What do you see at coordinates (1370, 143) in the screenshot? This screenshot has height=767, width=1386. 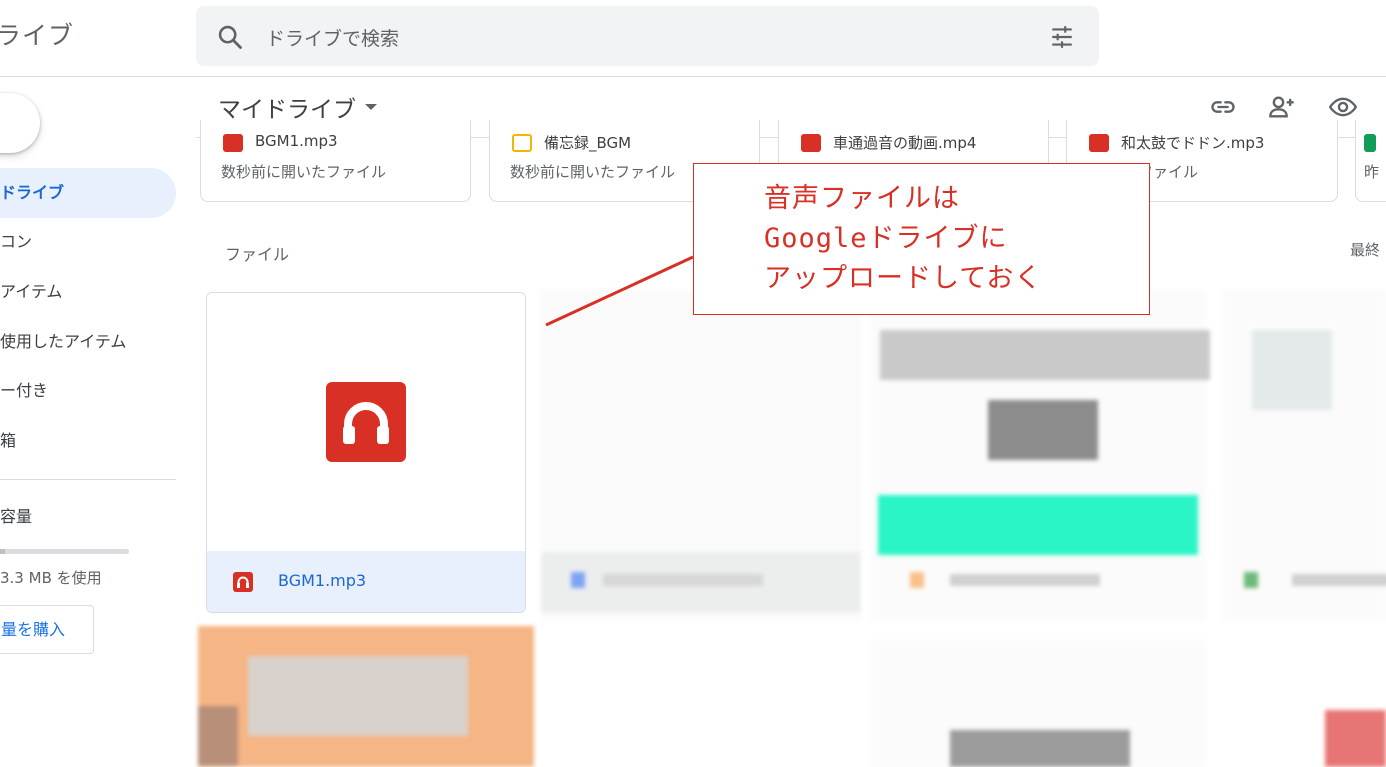 I see `sheets-icon` at bounding box center [1370, 143].